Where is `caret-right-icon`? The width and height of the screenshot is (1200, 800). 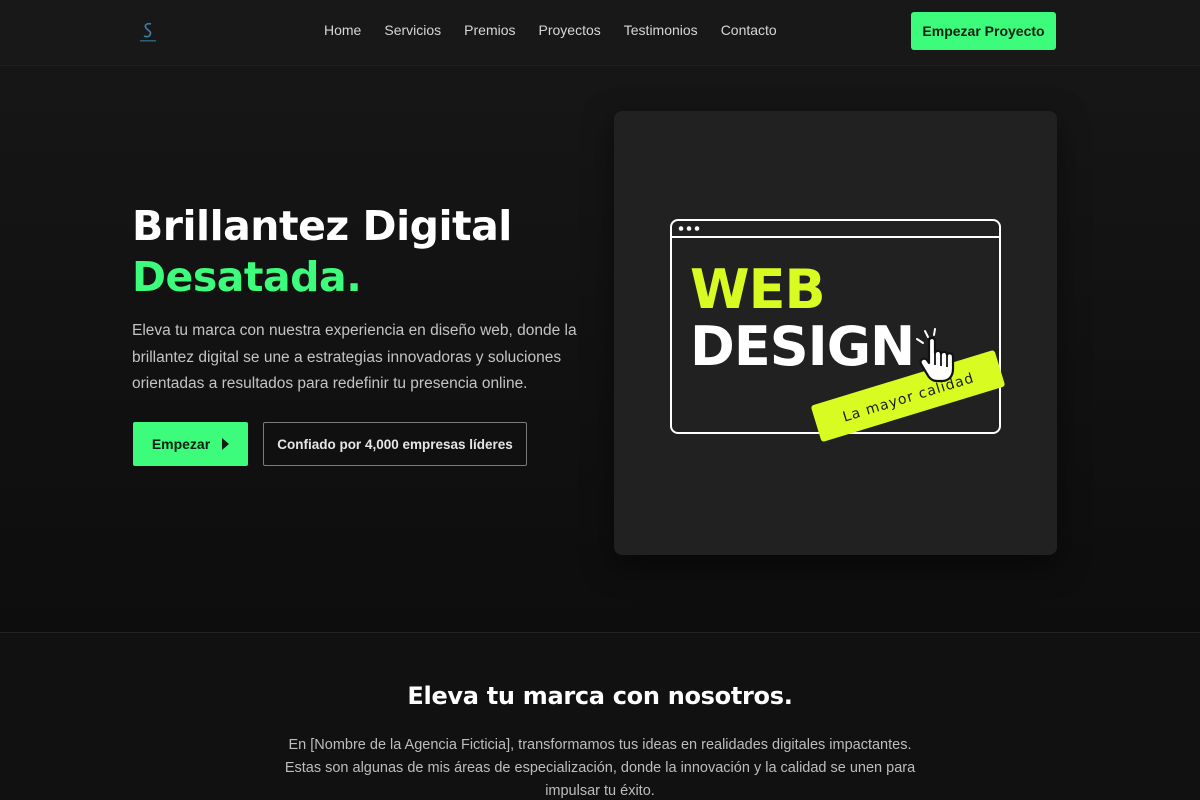
caret-right-icon is located at coordinates (226, 444).